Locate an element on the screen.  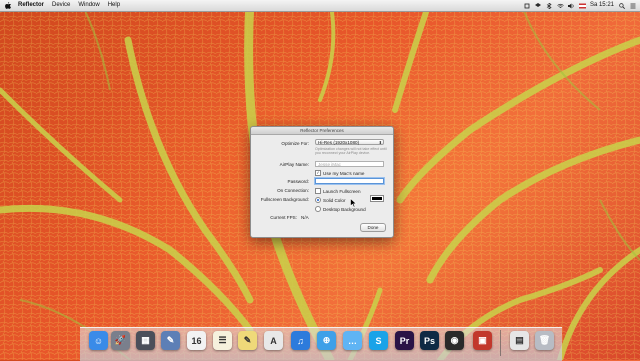
dock-separator is located at coordinates (500, 343).